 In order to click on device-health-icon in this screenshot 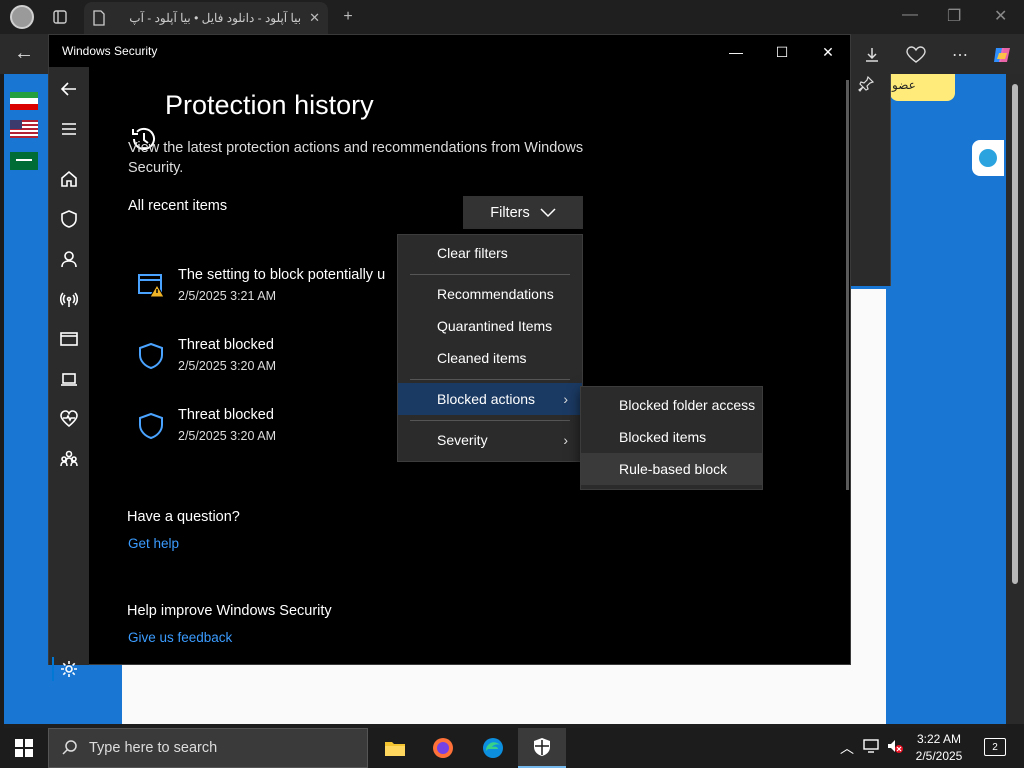, I will do `click(69, 419)`.